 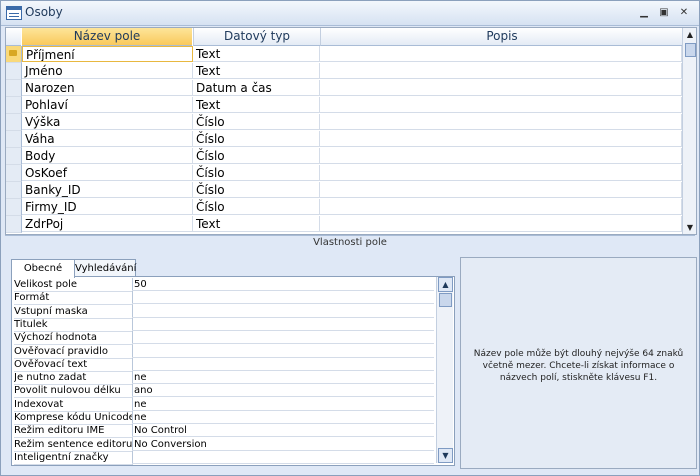 What do you see at coordinates (43, 268) in the screenshot?
I see `tab-general: Obecné` at bounding box center [43, 268].